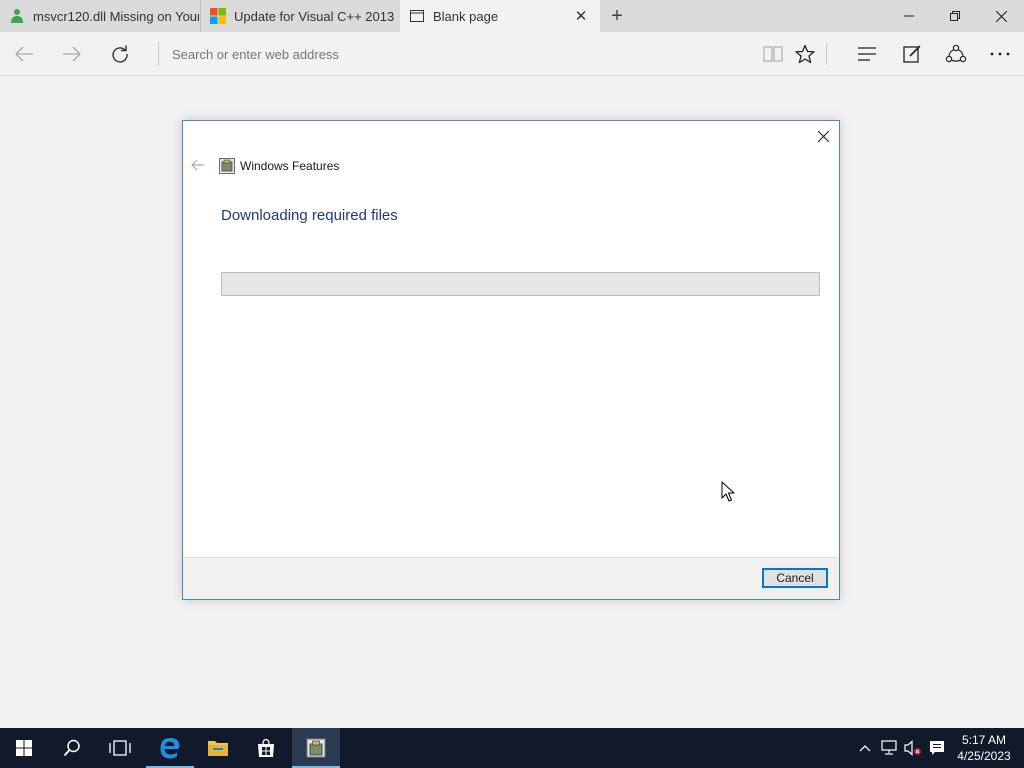 This screenshot has height=768, width=1024. I want to click on store-icon, so click(266, 748).